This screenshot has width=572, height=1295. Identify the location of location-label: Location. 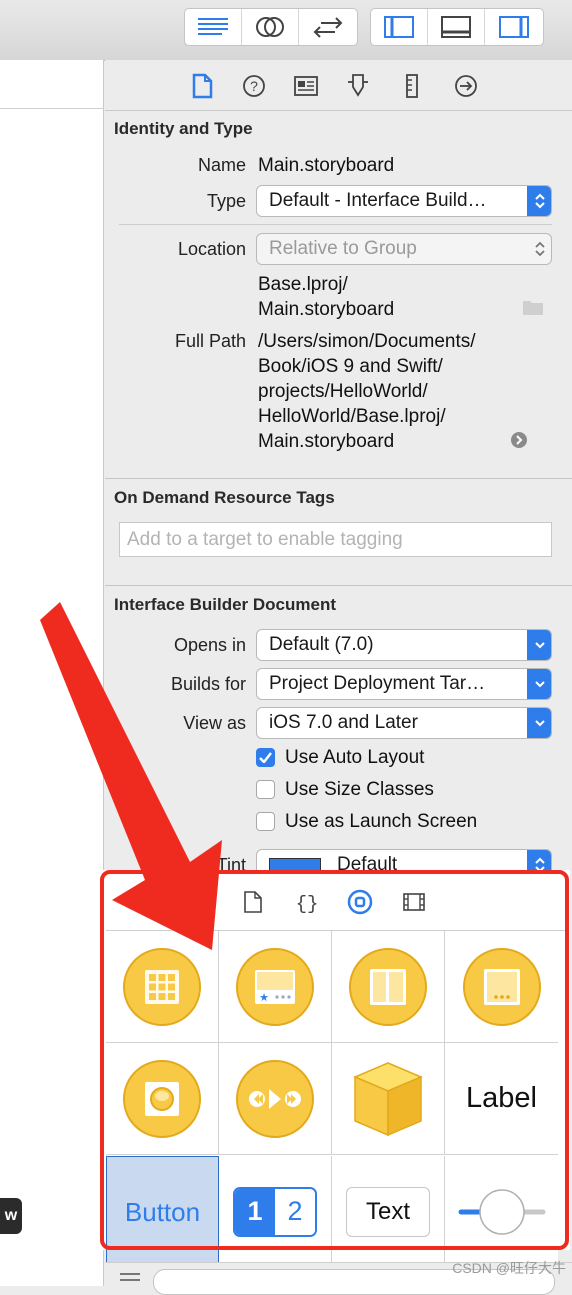
(211, 249).